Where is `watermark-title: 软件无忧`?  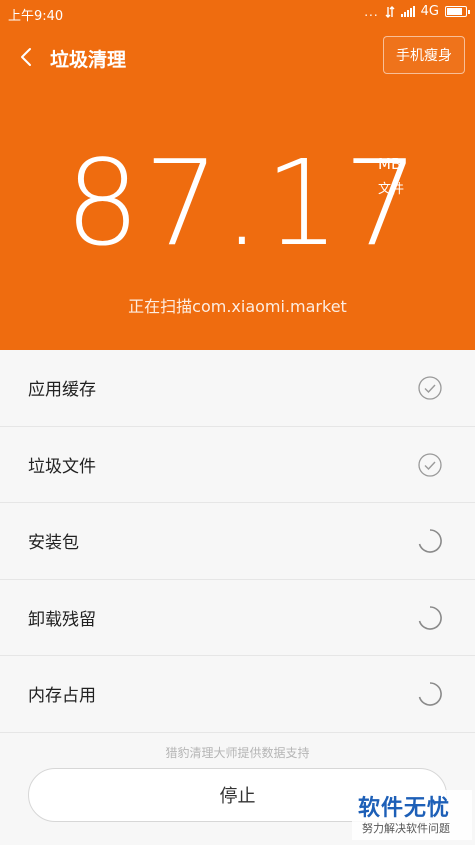 watermark-title: 软件无忧 is located at coordinates (404, 808).